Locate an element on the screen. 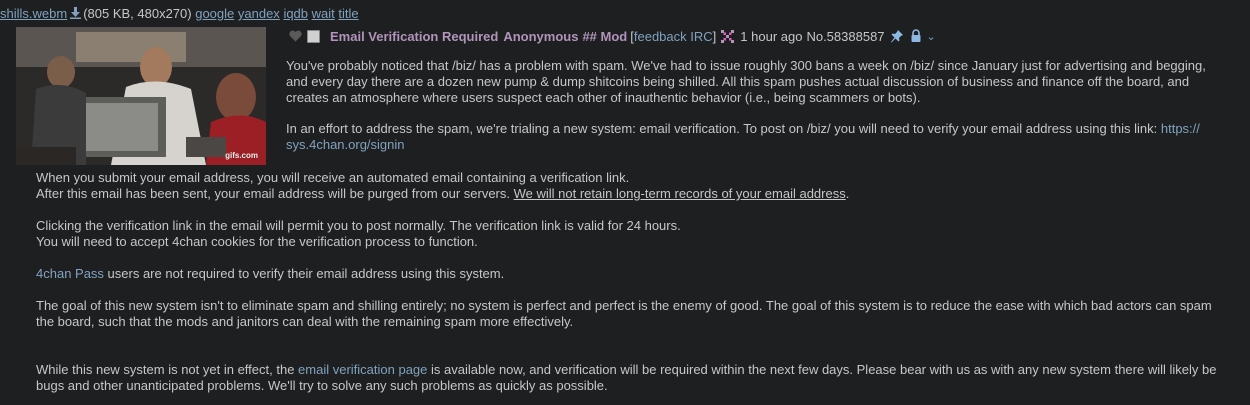 The height and width of the screenshot is (405, 1250). search-link-google: google is located at coordinates (214, 13).